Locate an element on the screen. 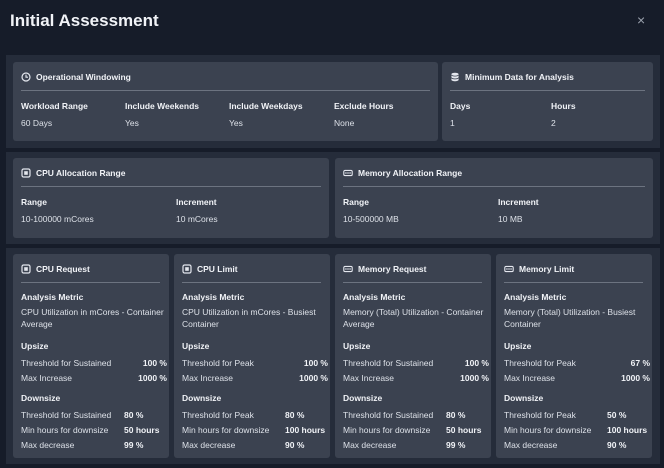 The image size is (664, 468). exclude-hours-label: Exclude Hours is located at coordinates (364, 106).